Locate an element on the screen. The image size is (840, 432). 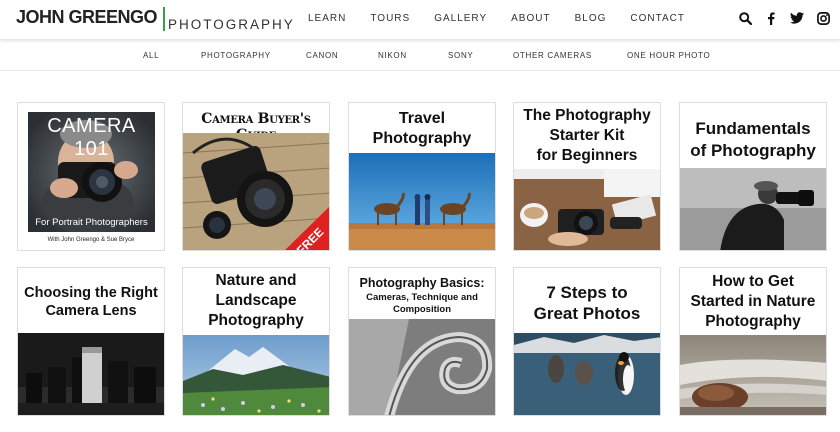
course-card-camera-buyers-guide: Camera Buyer's Guide FREE is located at coordinates (256, 176).